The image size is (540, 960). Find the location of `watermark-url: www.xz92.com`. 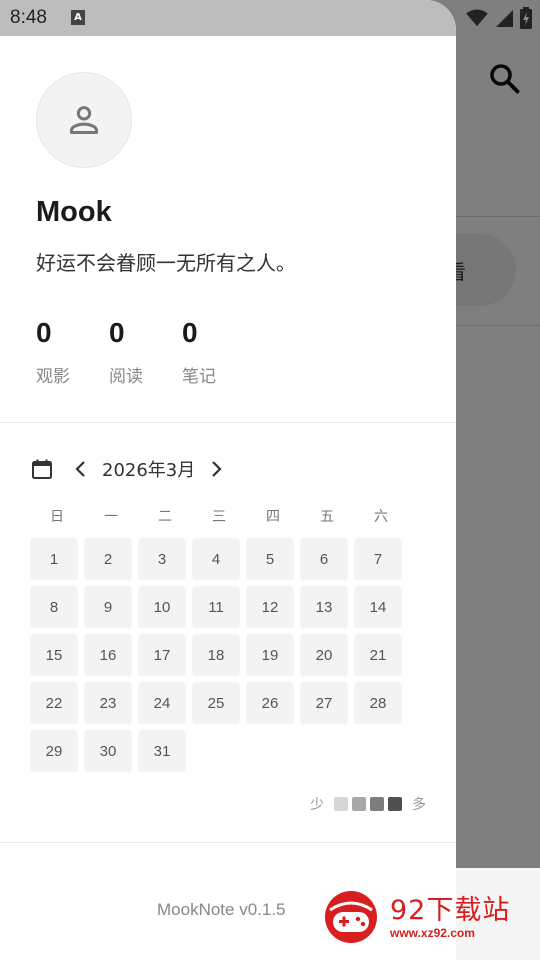

watermark-url: www.xz92.com is located at coordinates (432, 933).